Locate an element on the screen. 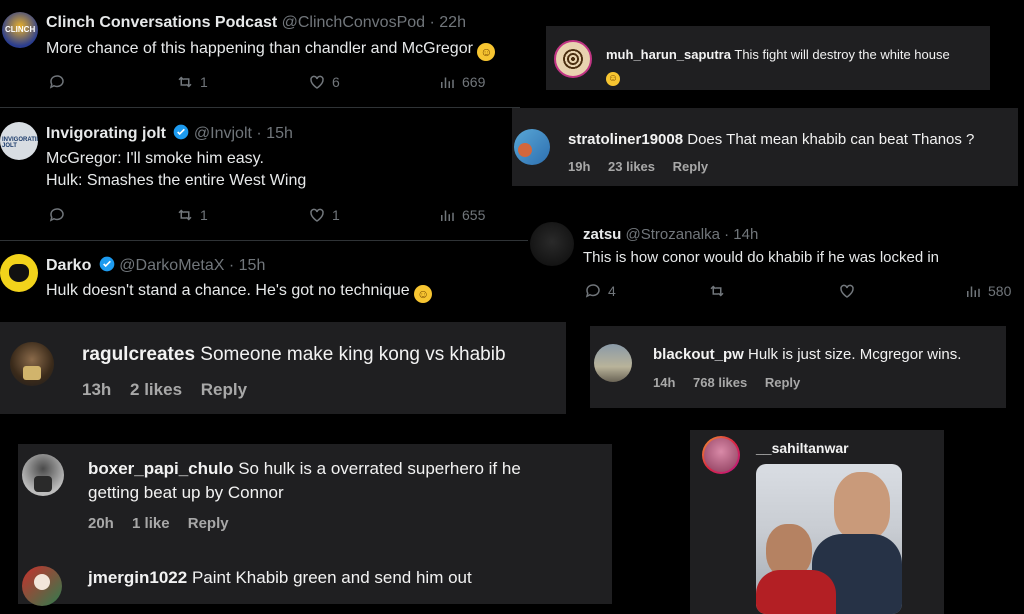 The image size is (1024, 614). comment-username: blackout_pw is located at coordinates (698, 354).